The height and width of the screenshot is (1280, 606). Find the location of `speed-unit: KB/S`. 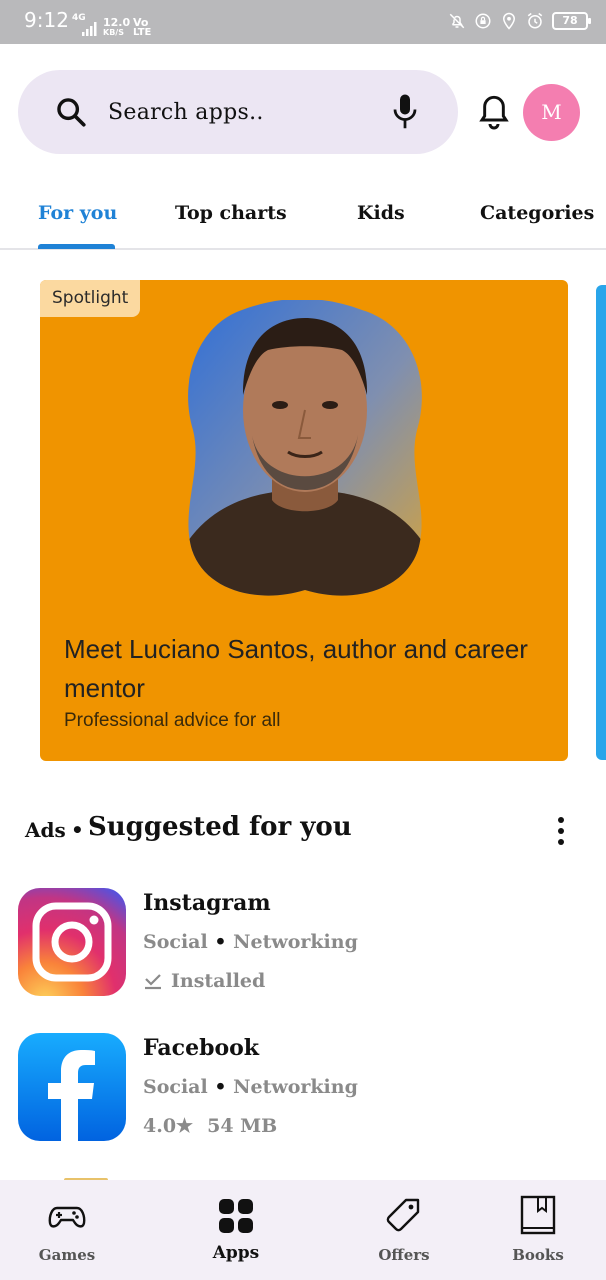

speed-unit: KB/S is located at coordinates (113, 32).